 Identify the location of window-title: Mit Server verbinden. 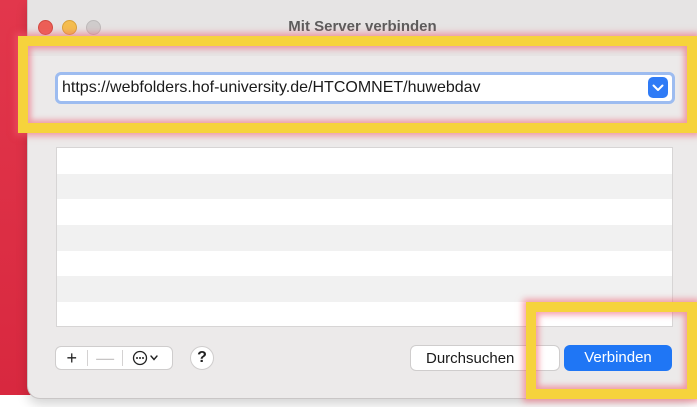
(362, 26).